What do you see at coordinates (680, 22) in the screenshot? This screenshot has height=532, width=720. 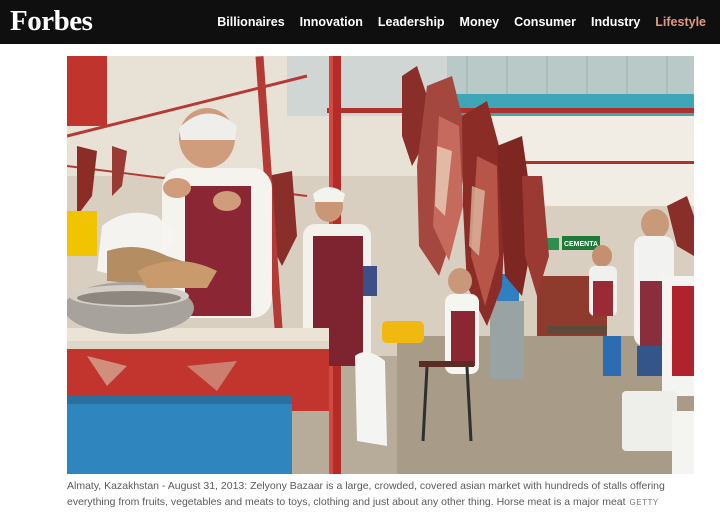 I see `nav-link-lifestyle: Lifestyle` at bounding box center [680, 22].